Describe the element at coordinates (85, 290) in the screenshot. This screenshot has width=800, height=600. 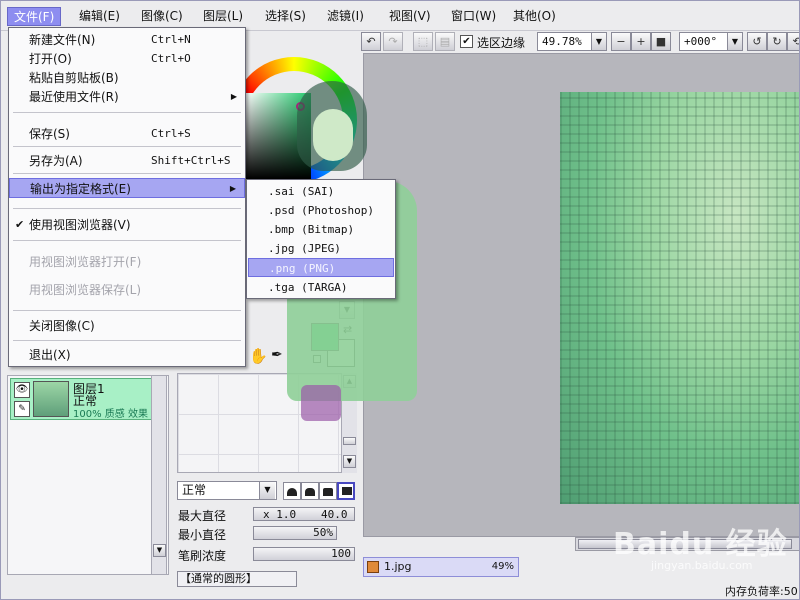
I see `menu-item-label: 用视图浏览器保存(L)` at that location.